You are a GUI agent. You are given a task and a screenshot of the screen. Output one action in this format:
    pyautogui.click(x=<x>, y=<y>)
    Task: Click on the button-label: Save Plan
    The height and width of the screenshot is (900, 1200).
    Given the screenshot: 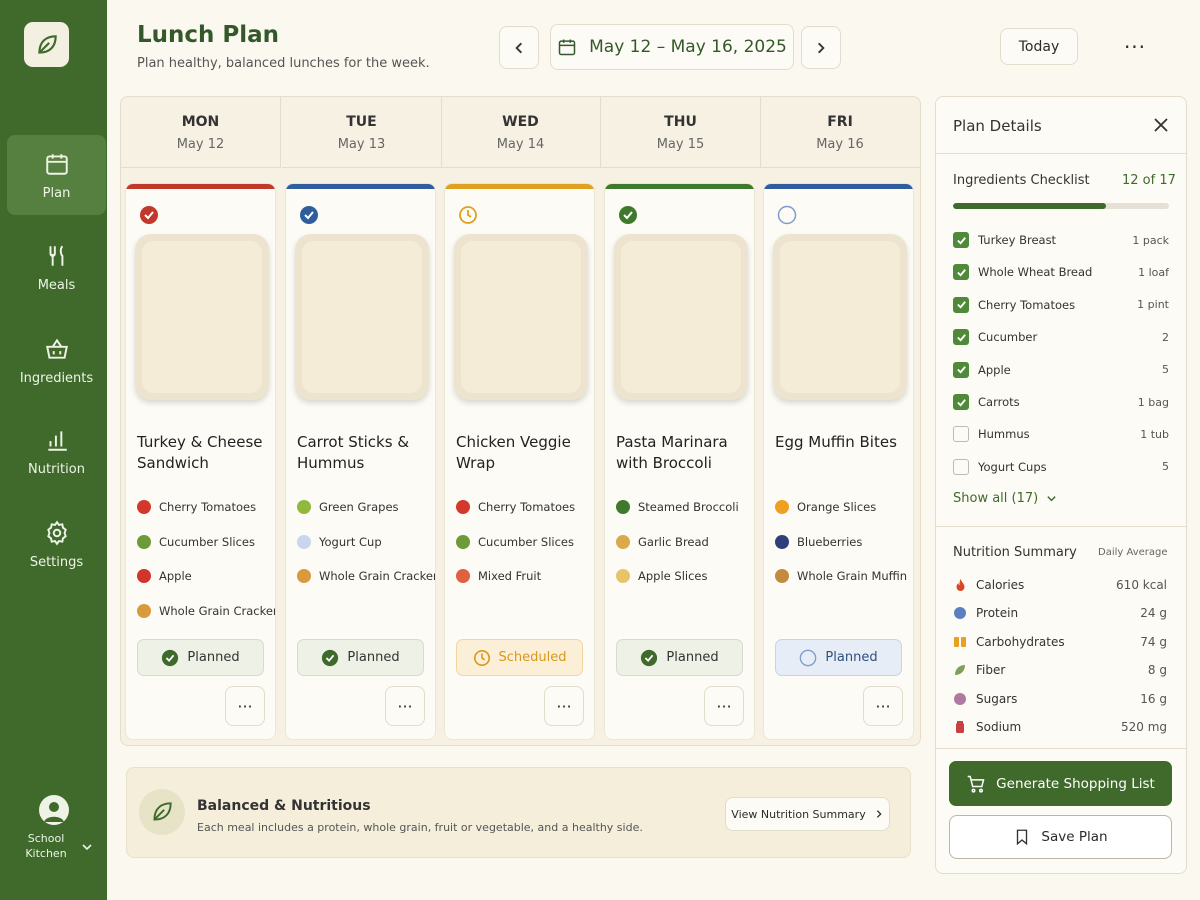 What is the action you would take?
    pyautogui.click(x=1074, y=837)
    